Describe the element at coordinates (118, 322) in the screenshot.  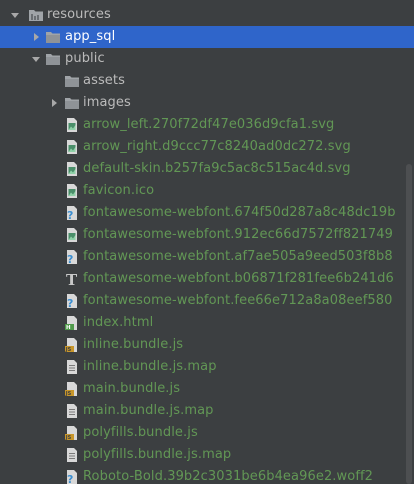
I see `tree-item-label: index.html` at that location.